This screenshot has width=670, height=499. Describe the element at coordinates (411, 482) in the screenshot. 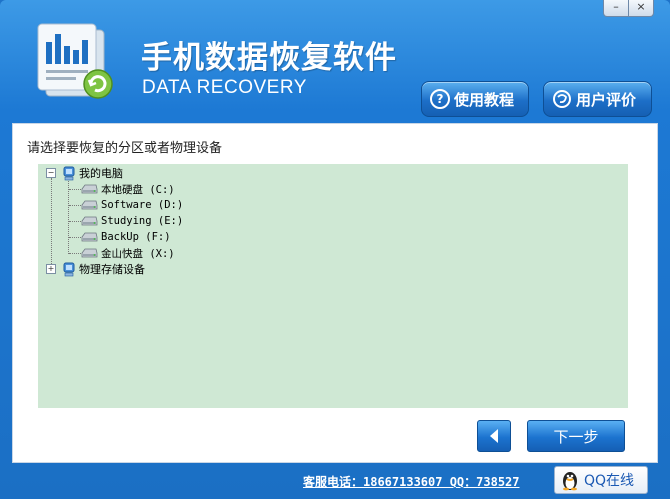

I see `support-contact: 客服电话：18667133607 QQ：738527` at that location.